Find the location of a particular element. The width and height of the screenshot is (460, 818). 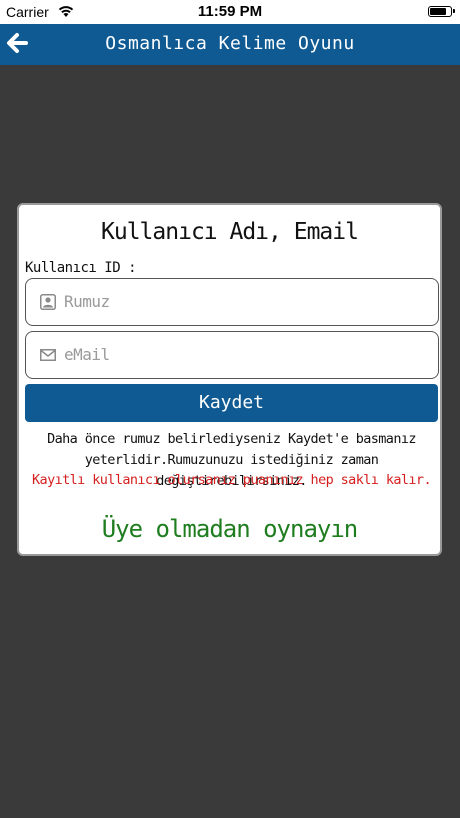

save-button: Kaydet is located at coordinates (231, 403).